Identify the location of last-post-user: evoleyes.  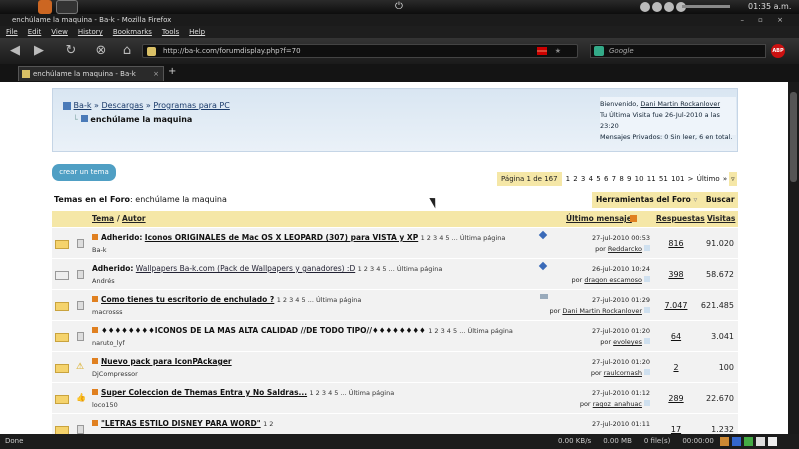
(627, 342).